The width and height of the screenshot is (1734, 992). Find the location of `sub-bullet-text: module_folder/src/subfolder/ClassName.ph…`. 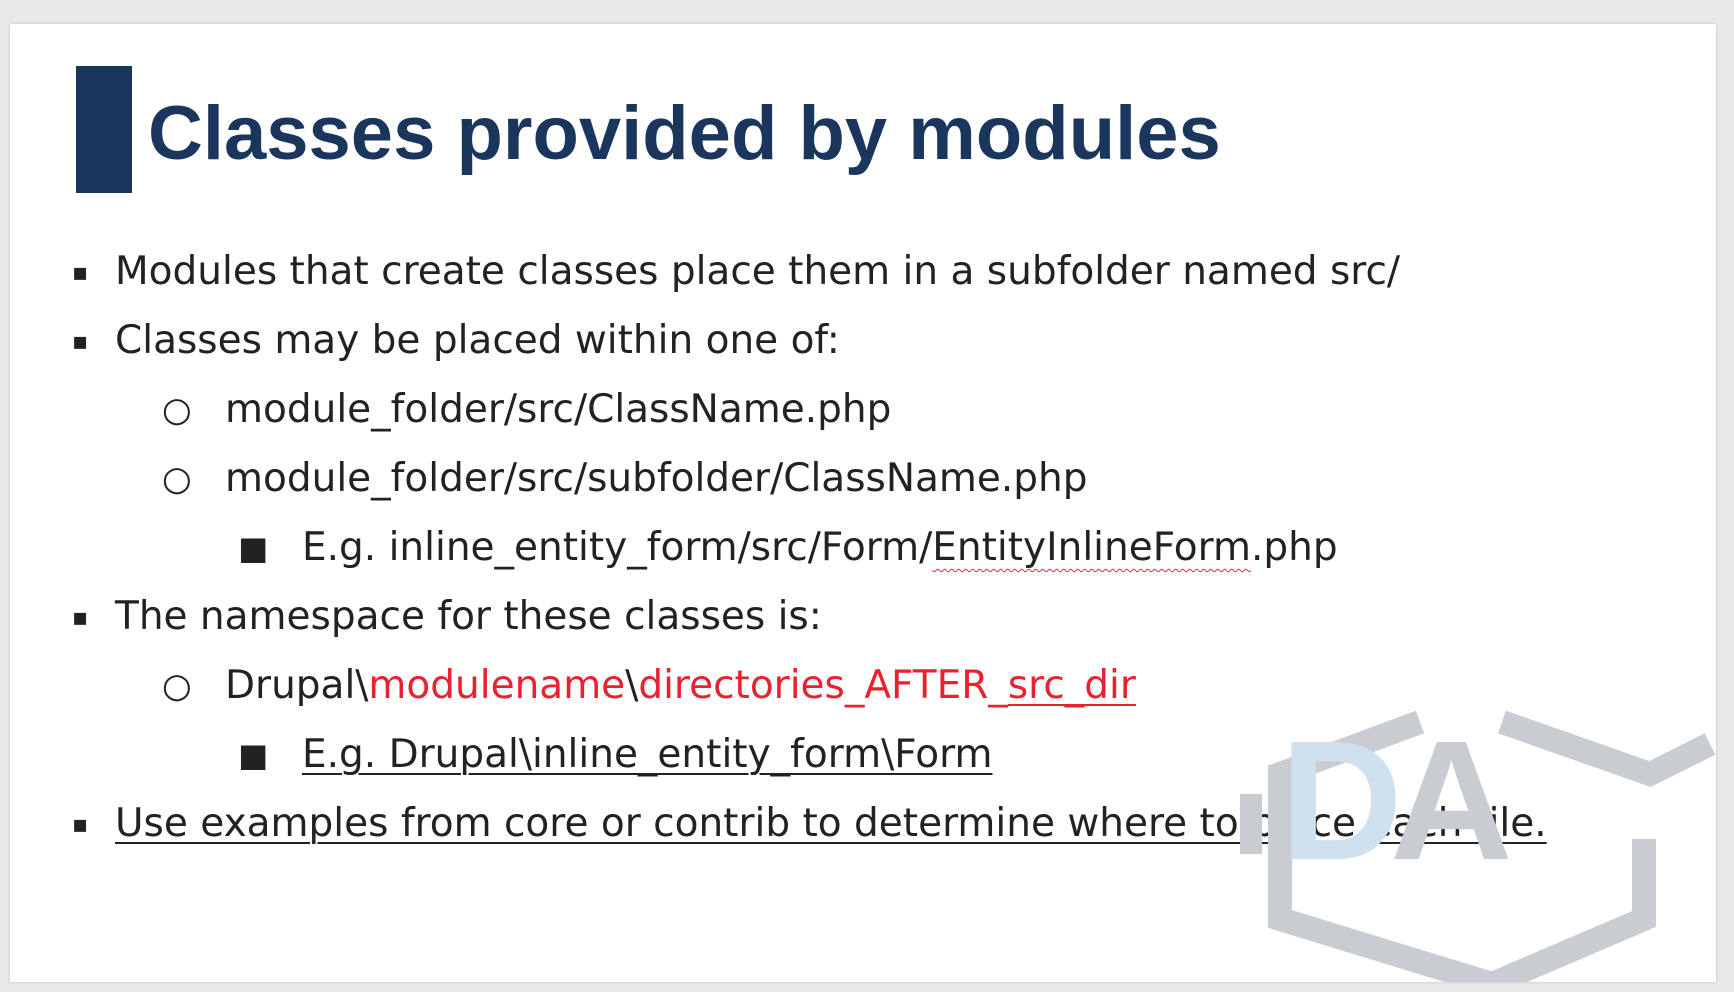

sub-bullet-text: module_folder/src/subfolder/ClassName.ph… is located at coordinates (656, 478).